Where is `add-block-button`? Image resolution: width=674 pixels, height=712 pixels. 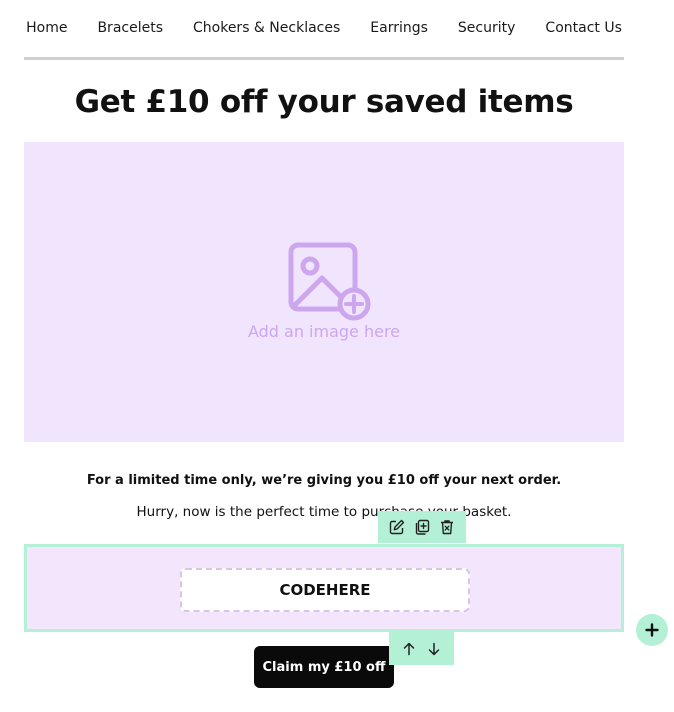 add-block-button is located at coordinates (652, 630).